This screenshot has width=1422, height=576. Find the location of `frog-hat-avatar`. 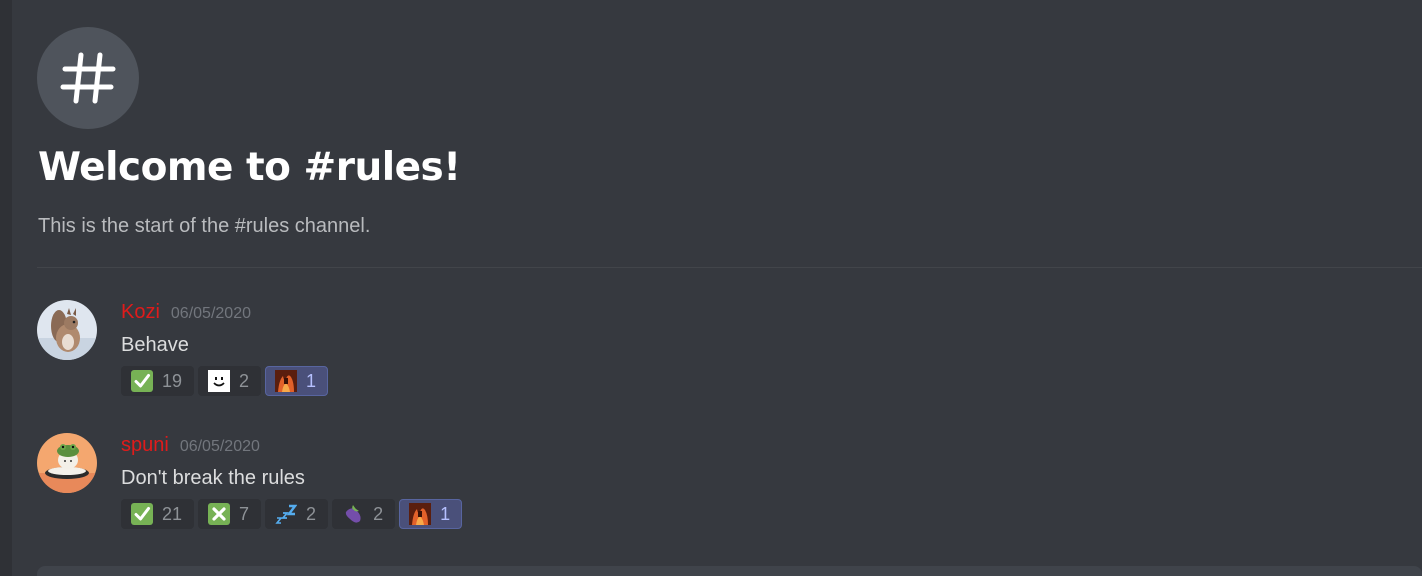

frog-hat-avatar is located at coordinates (67, 463).